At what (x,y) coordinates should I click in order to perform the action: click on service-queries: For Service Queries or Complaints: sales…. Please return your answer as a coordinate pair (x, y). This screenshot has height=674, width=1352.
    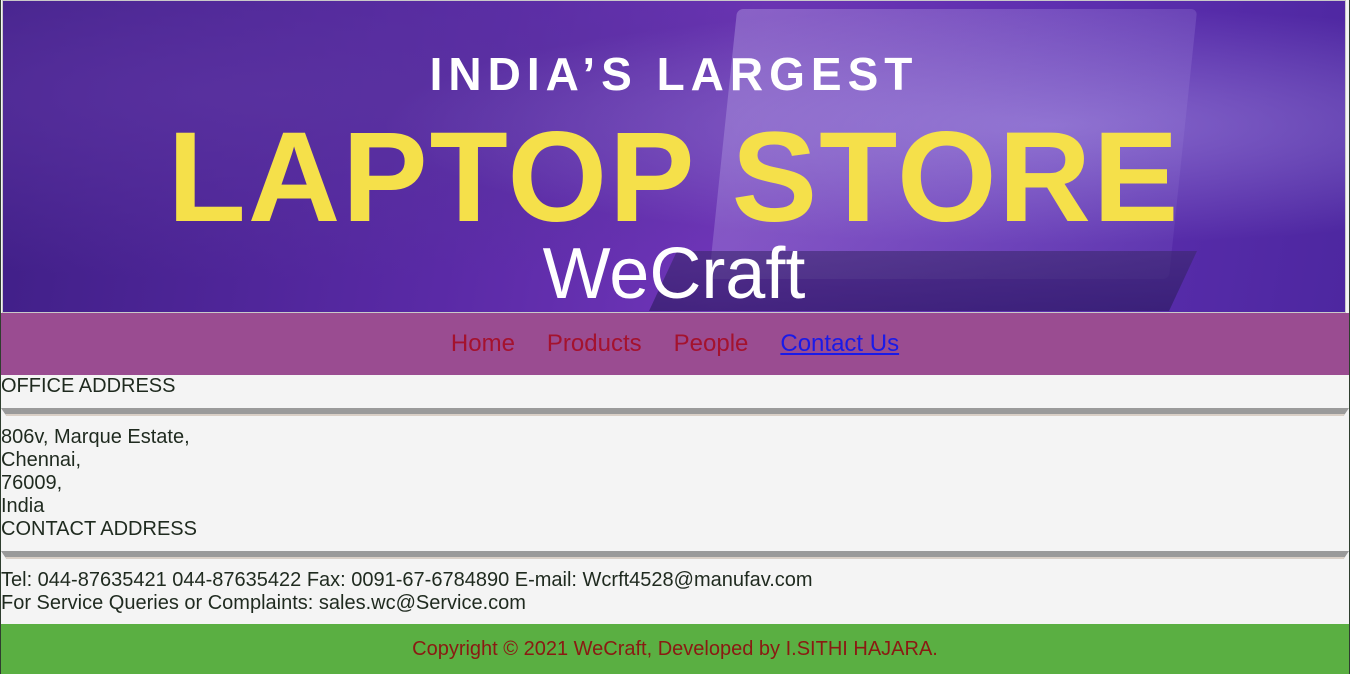
    Looking at the image, I should click on (263, 603).